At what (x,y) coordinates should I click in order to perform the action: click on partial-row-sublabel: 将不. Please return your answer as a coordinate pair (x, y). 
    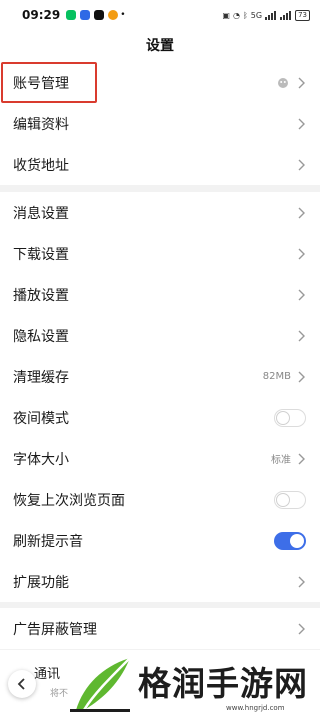
    Looking at the image, I should click on (59, 694).